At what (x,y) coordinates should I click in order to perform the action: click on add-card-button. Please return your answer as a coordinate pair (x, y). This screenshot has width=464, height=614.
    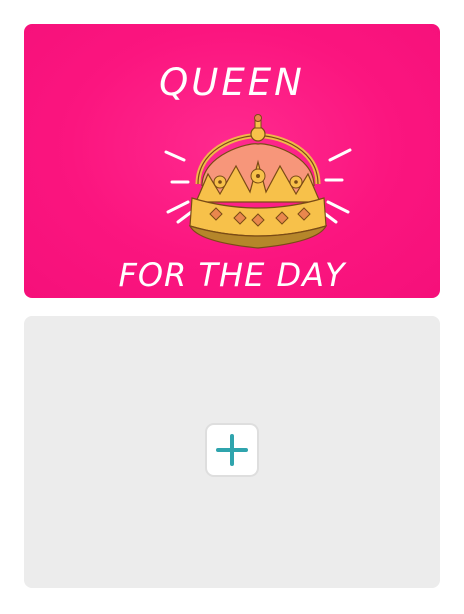
    Looking at the image, I should click on (232, 450).